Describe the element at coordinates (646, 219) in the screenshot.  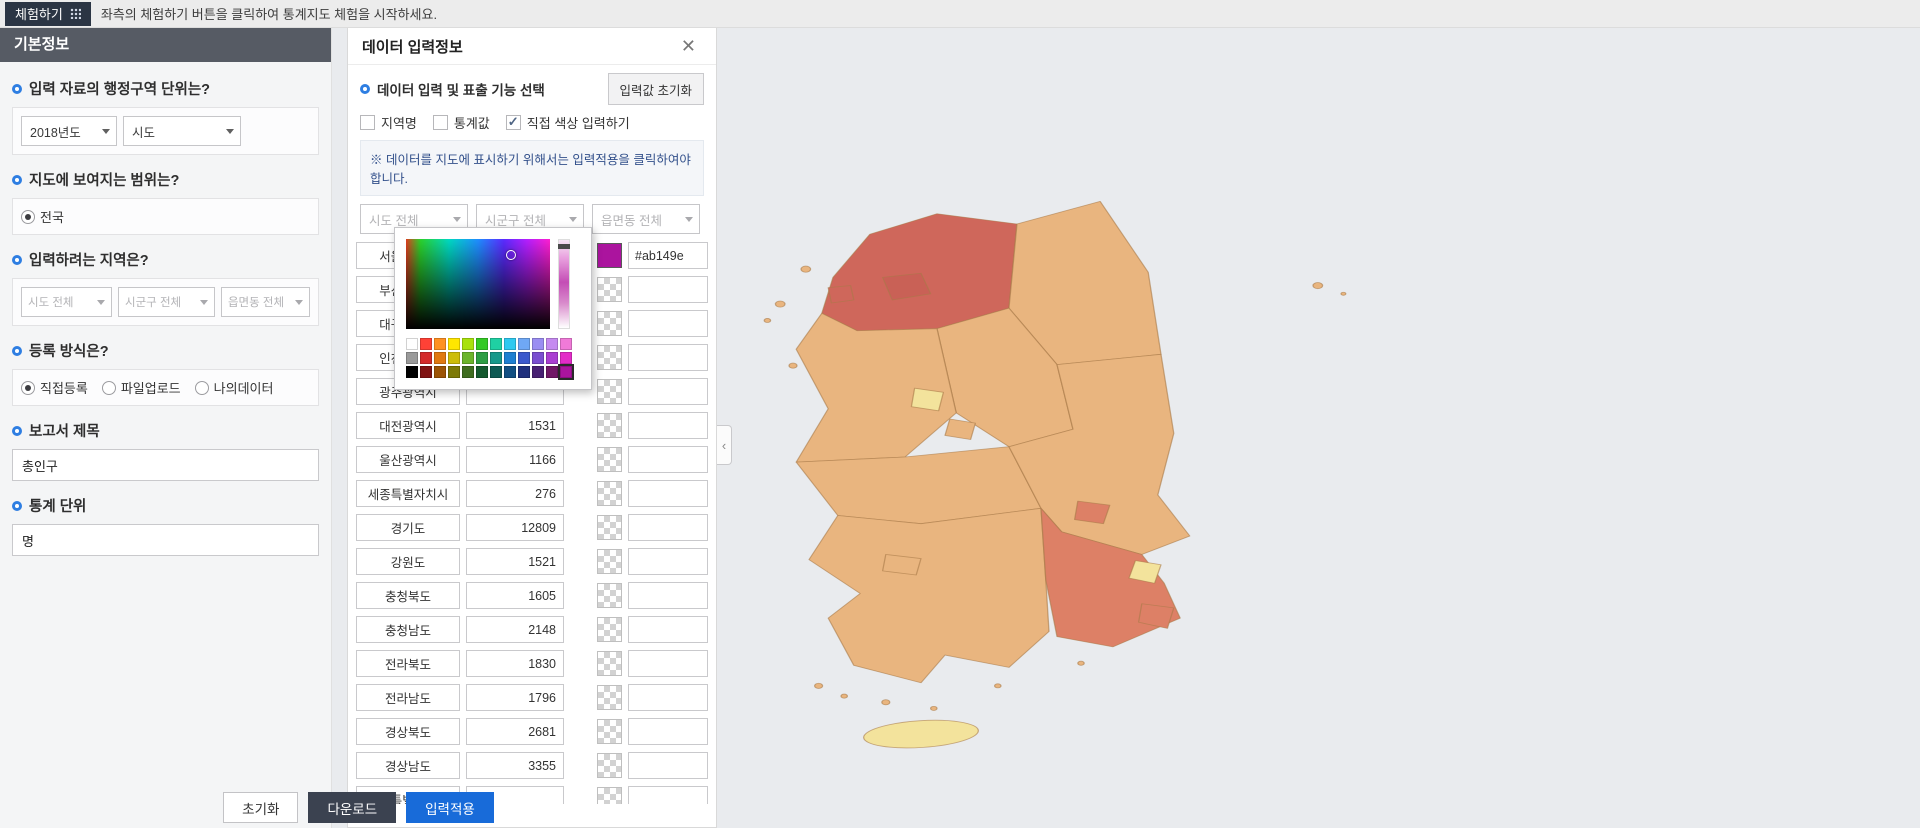
I see `panel-dong-select: 읍면동 전체` at that location.